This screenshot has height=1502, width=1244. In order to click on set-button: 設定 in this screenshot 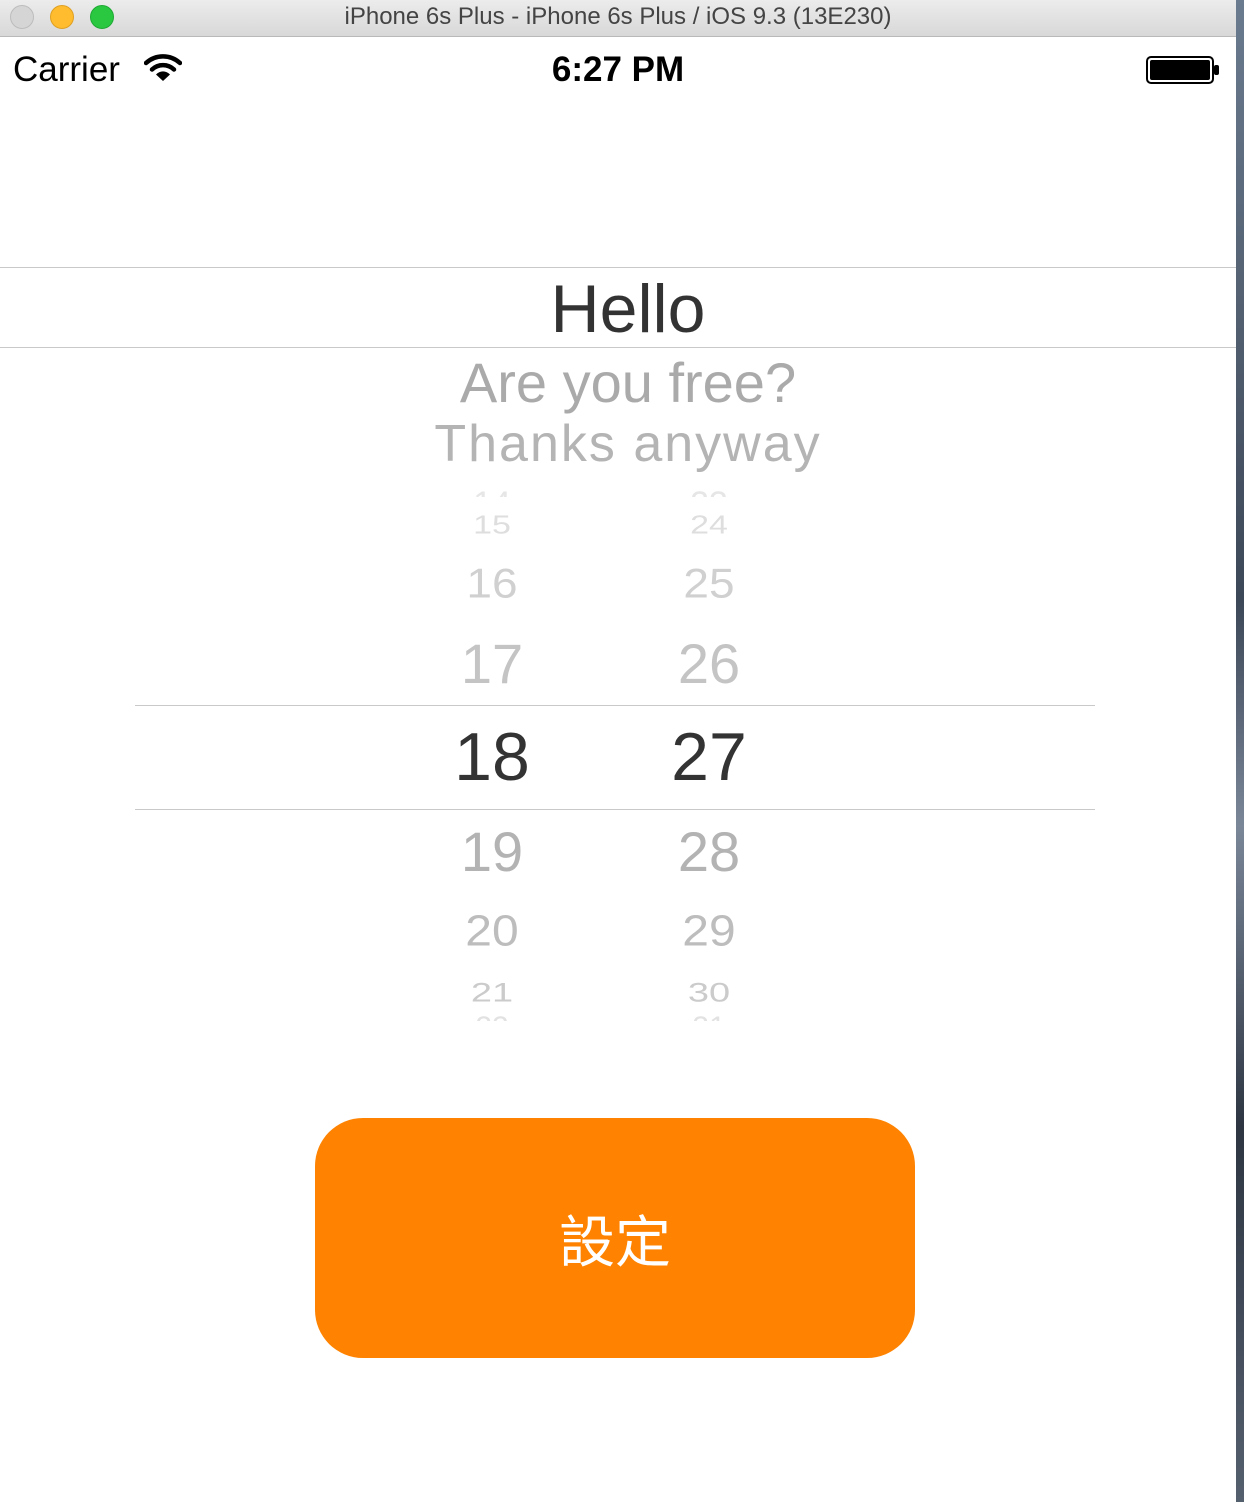, I will do `click(615, 1238)`.